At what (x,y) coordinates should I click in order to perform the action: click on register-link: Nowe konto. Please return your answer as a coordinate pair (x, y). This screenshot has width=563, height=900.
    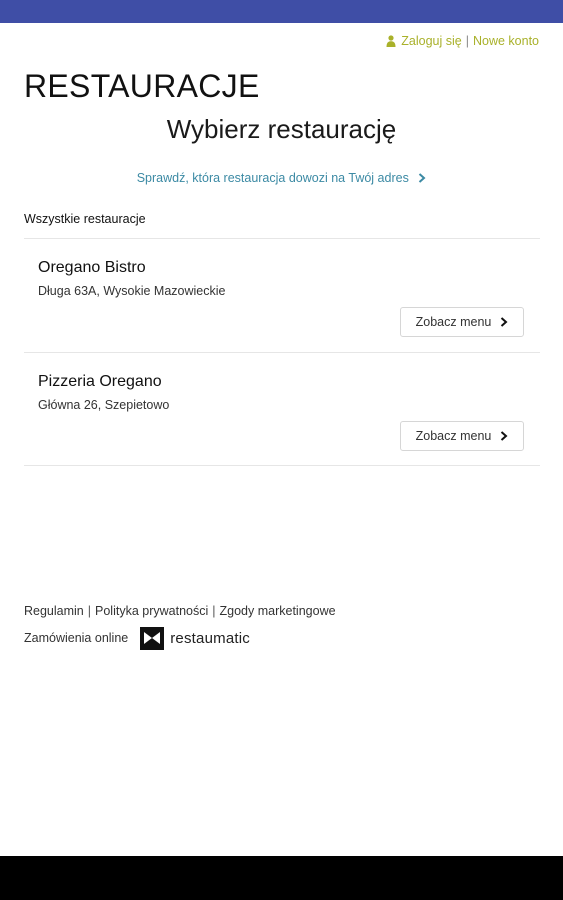
    Looking at the image, I should click on (506, 41).